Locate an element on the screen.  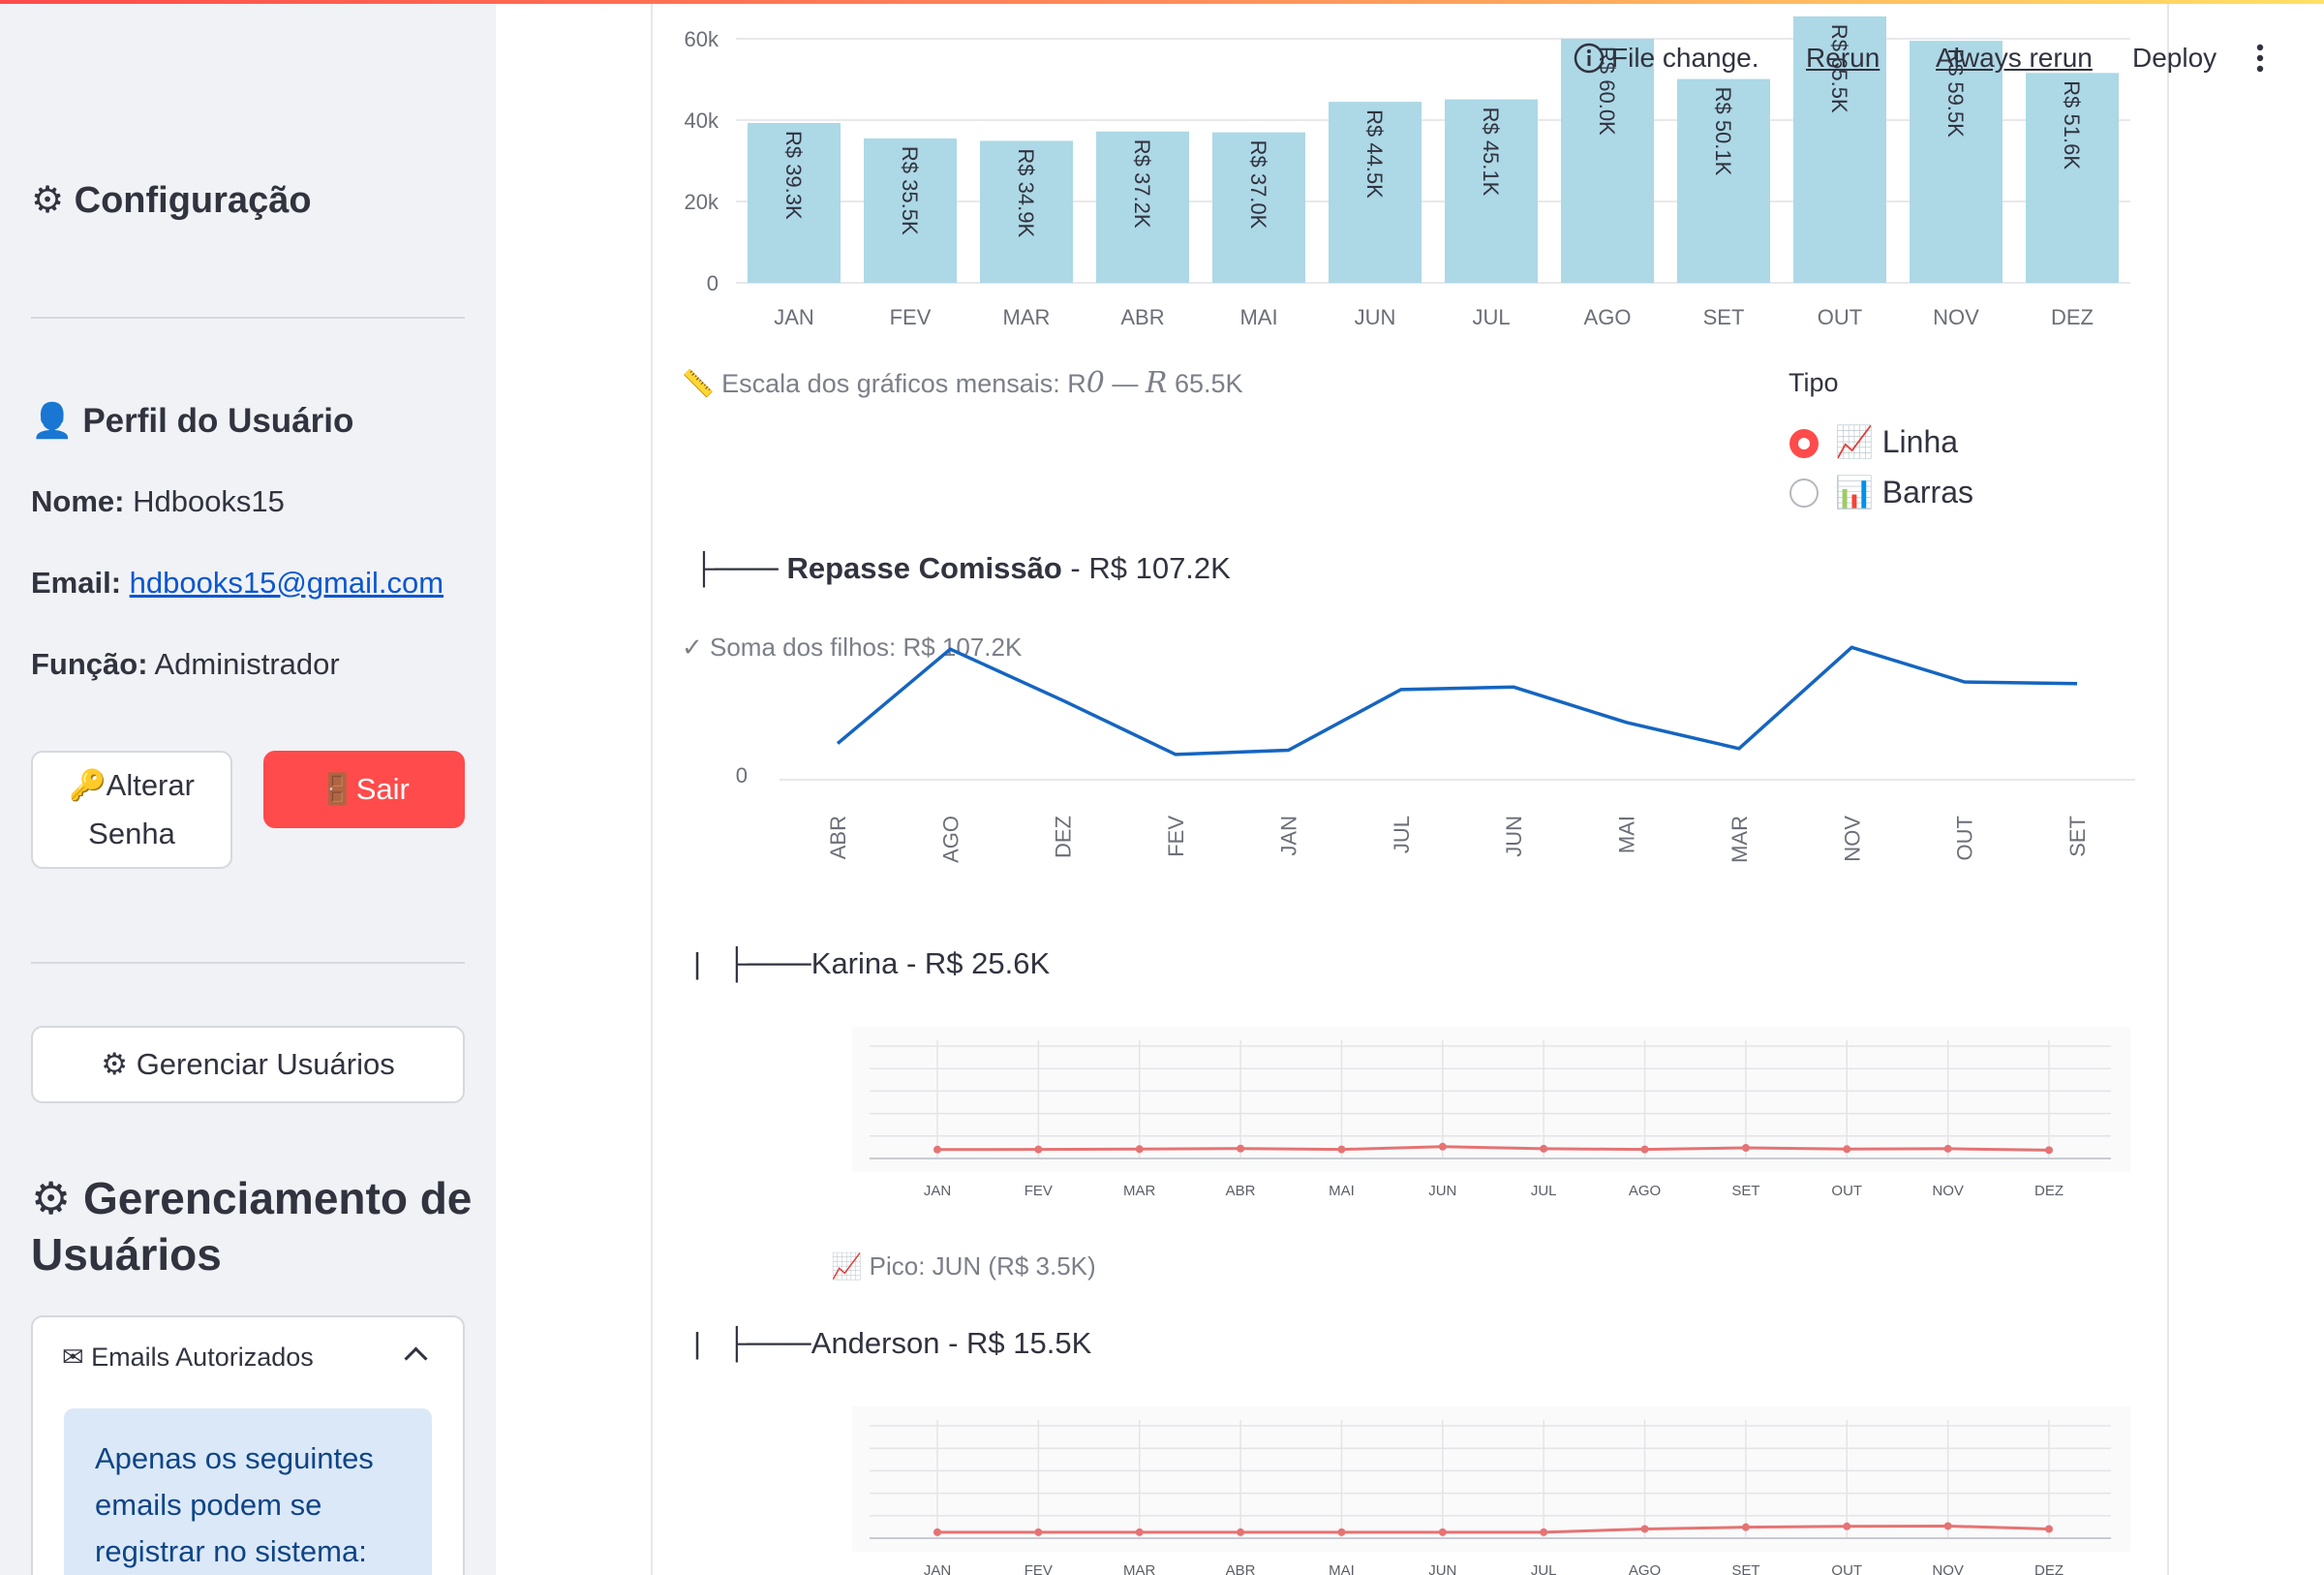
rerun-button: Rerun is located at coordinates (1843, 58).